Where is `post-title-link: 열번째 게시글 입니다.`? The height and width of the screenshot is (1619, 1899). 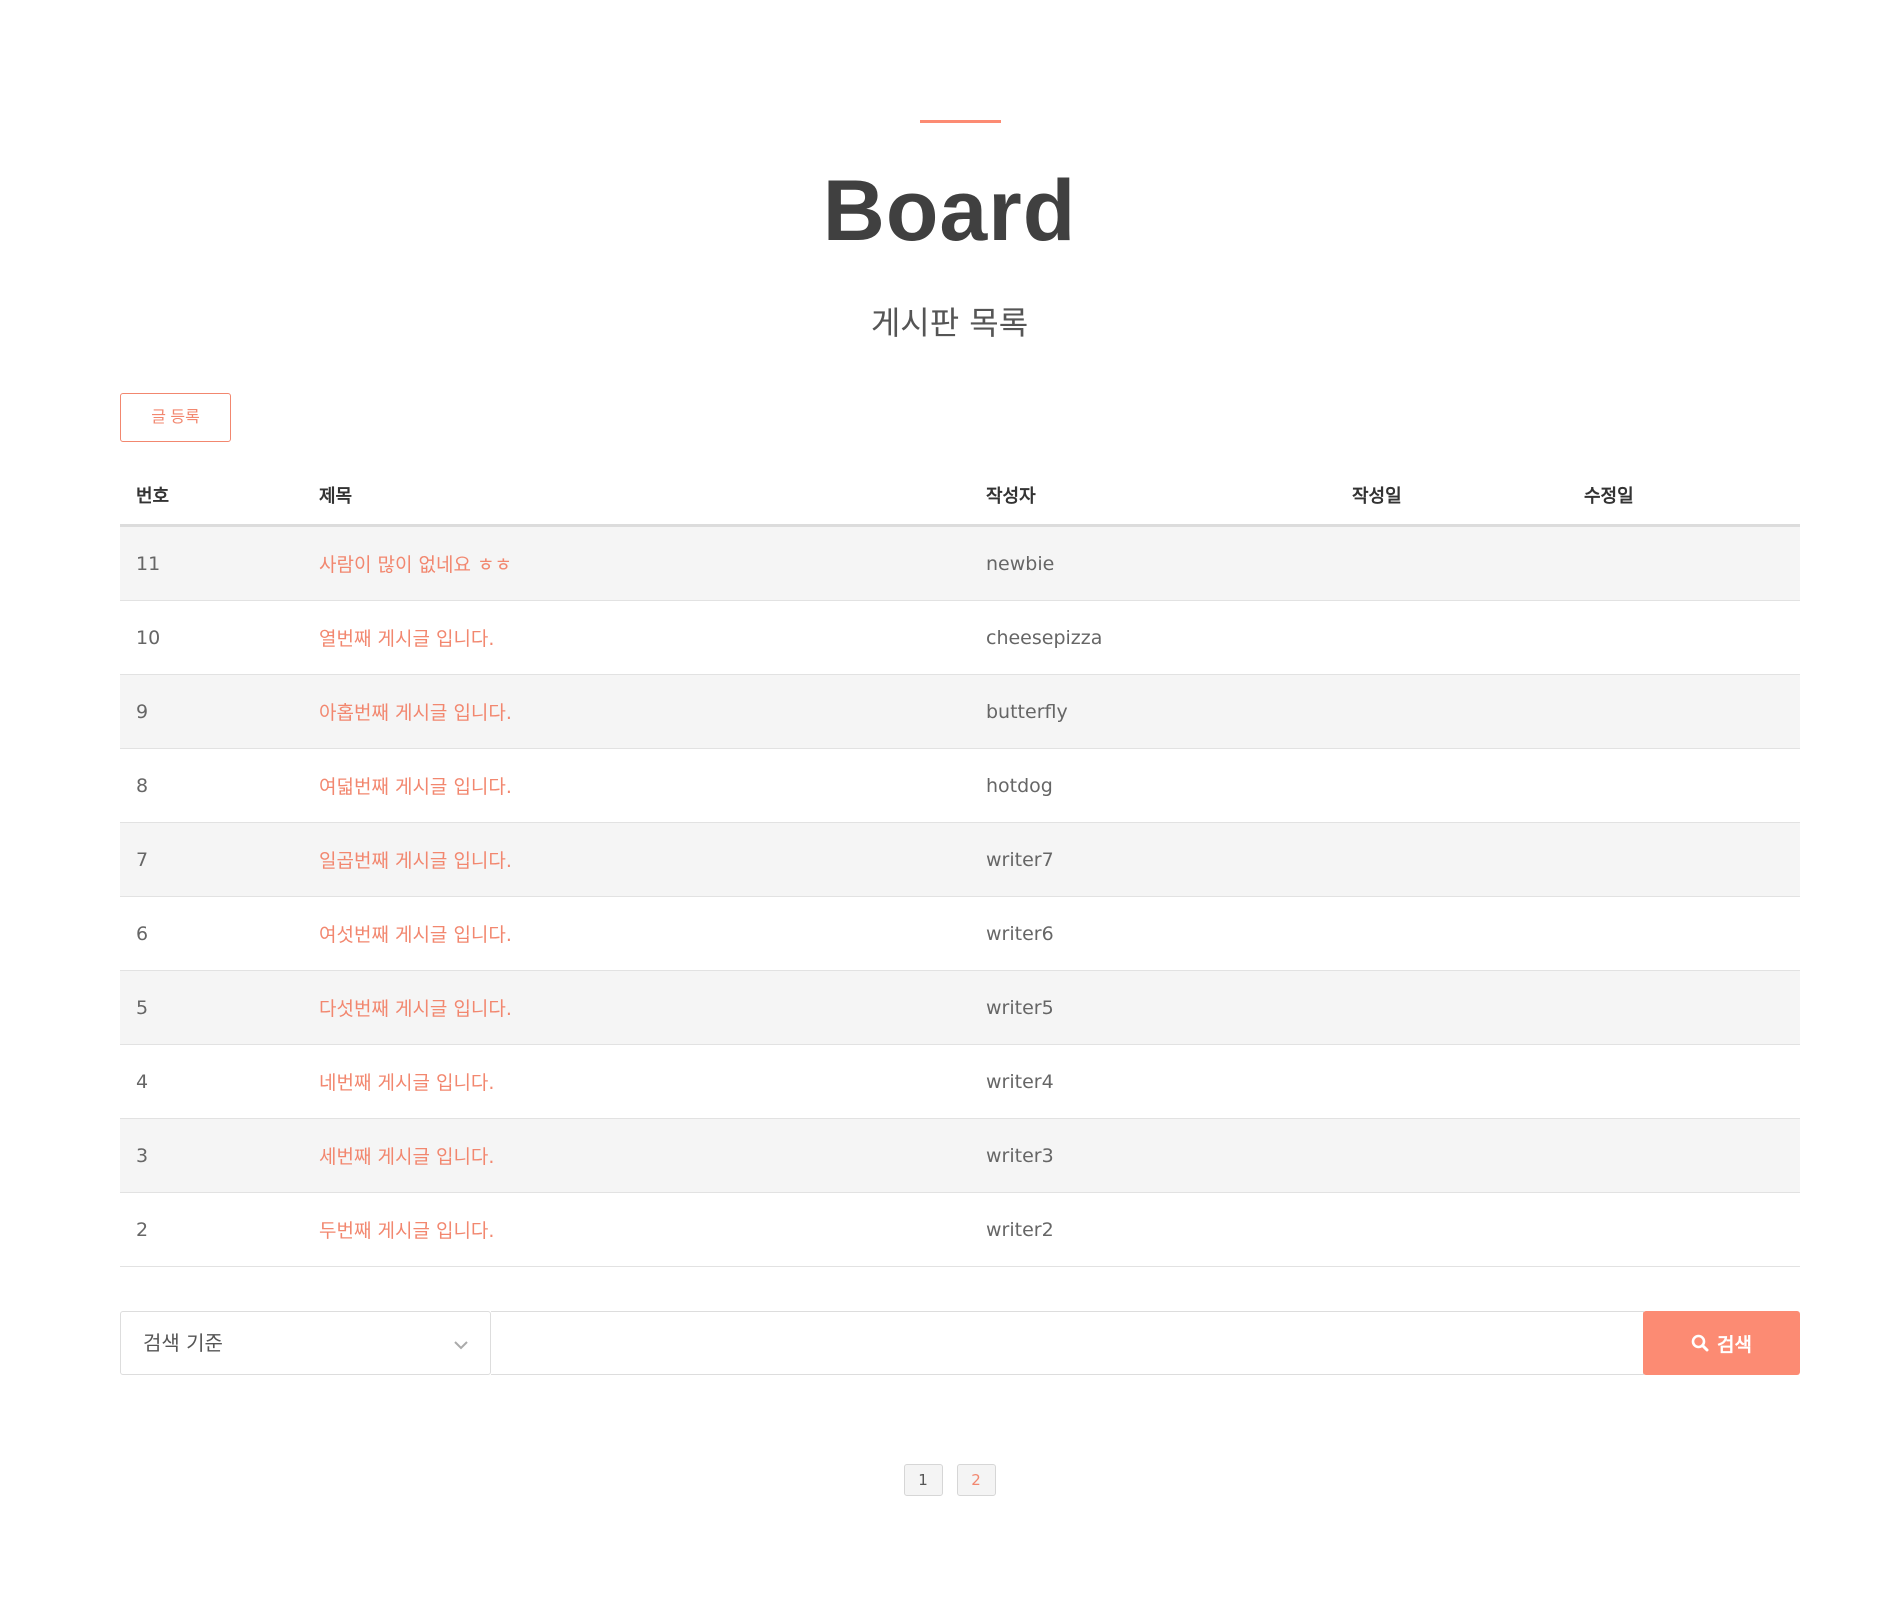 post-title-link: 열번째 게시글 입니다. is located at coordinates (406, 639).